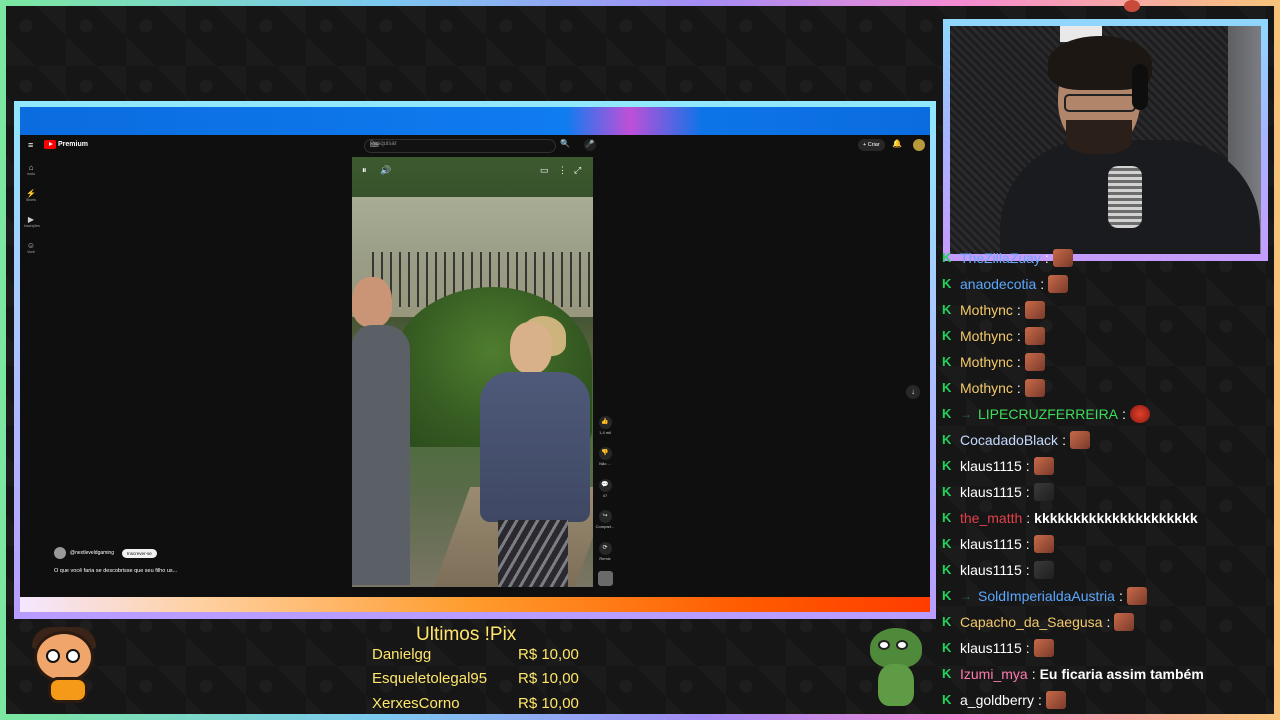 This screenshot has height=720, width=1280. What do you see at coordinates (919, 145) in the screenshot?
I see `avatar` at bounding box center [919, 145].